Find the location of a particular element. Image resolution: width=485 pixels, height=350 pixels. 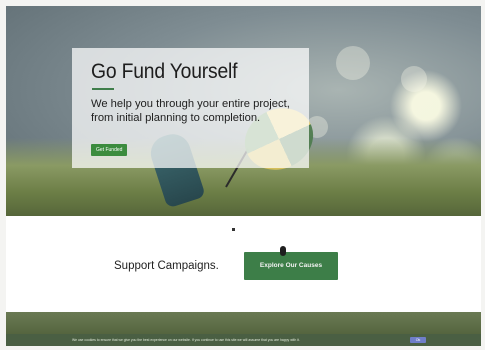

title-underline is located at coordinates (103, 89).